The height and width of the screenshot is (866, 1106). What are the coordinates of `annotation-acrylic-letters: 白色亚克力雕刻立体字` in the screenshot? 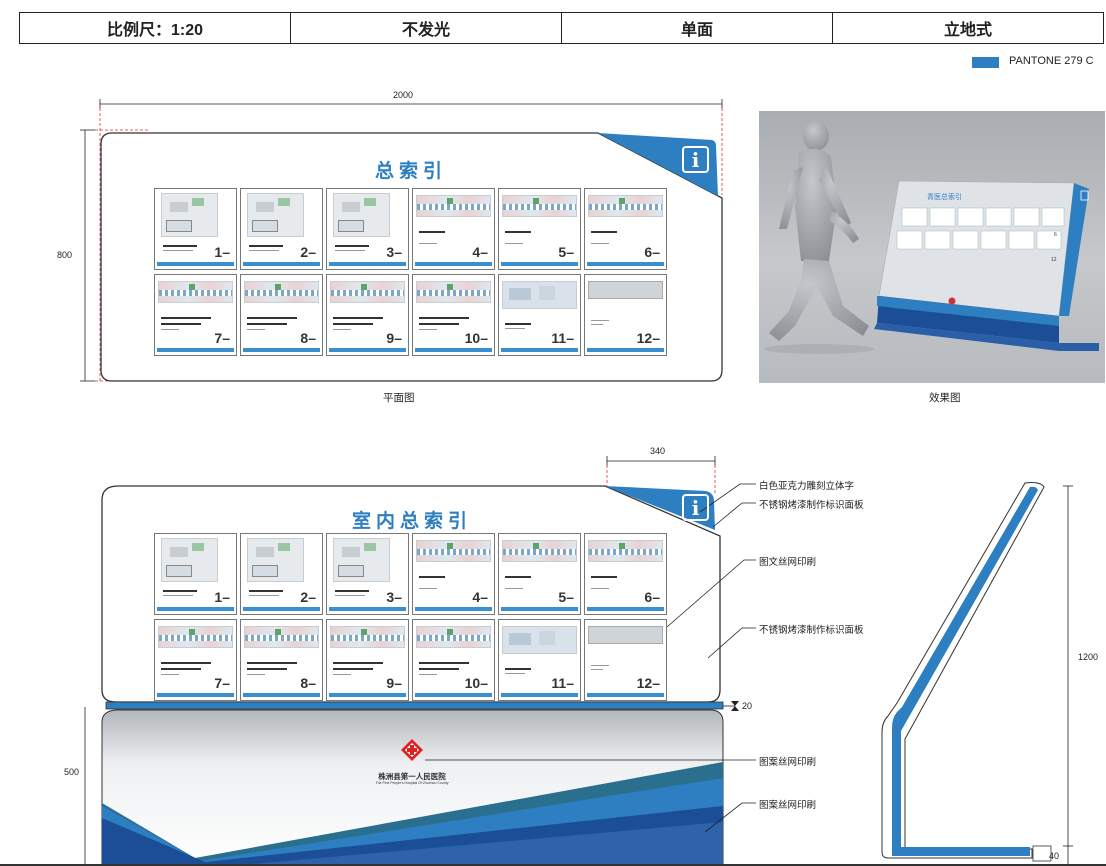 It's located at (807, 486).